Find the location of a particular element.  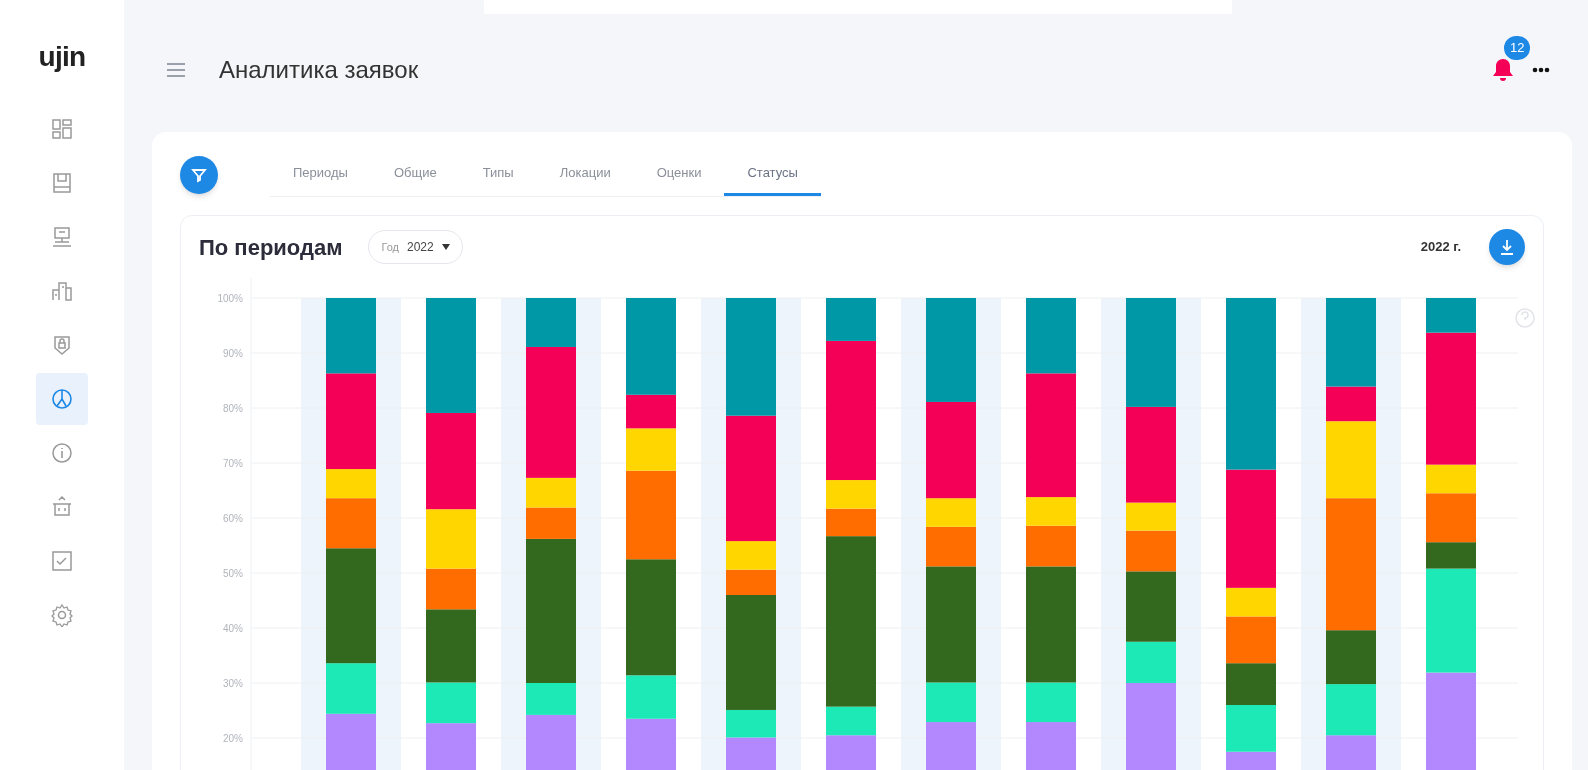

monitor-icon is located at coordinates (62, 237).